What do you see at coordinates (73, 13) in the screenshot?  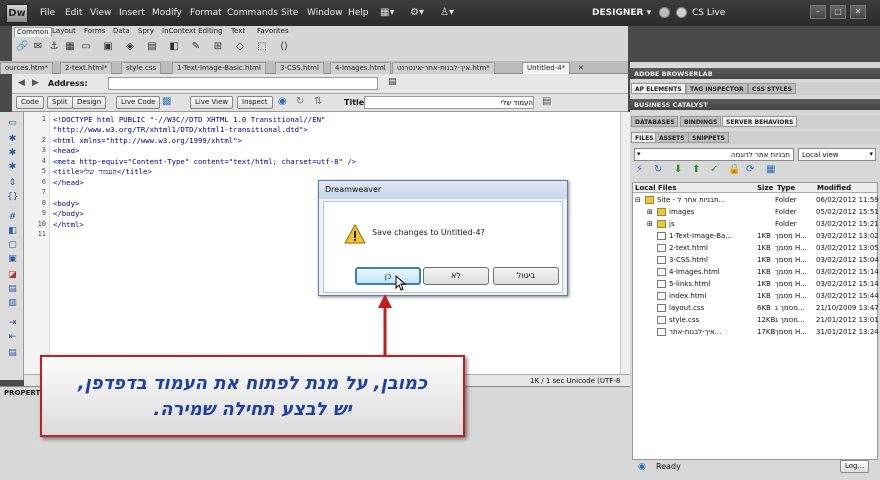 I see `menu-edit: Edit` at bounding box center [73, 13].